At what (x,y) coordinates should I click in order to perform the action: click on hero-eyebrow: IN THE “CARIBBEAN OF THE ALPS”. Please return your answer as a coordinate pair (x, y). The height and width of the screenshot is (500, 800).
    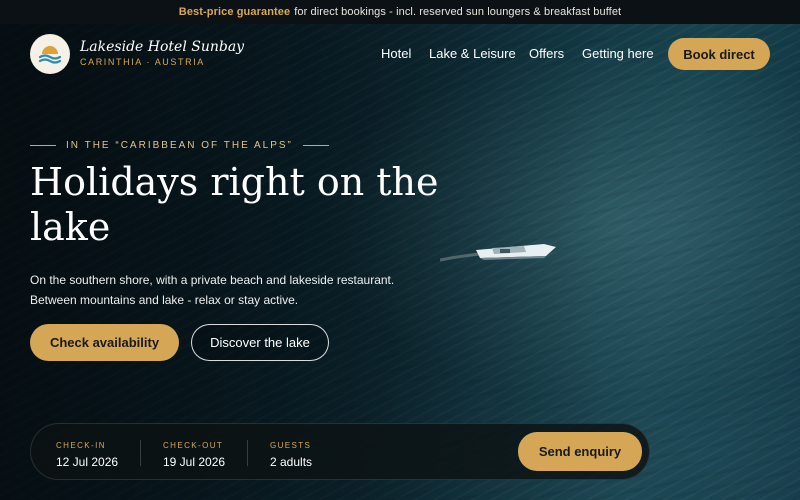
    Looking at the image, I should click on (179, 145).